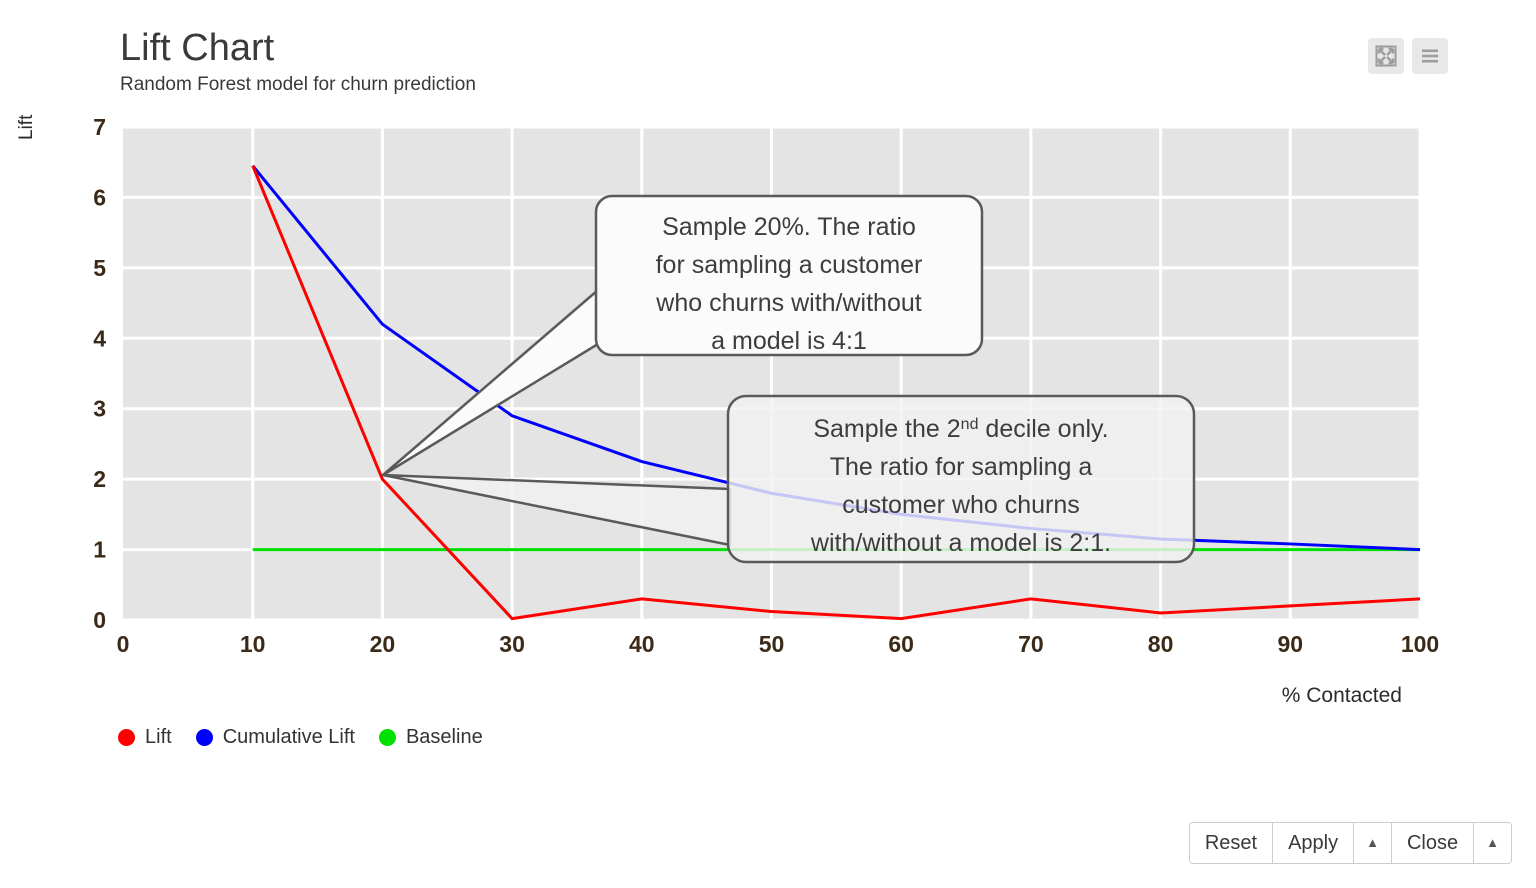 Image resolution: width=1536 pixels, height=888 pixels. Describe the element at coordinates (789, 341) in the screenshot. I see `callout-line: a model is 4:1` at that location.